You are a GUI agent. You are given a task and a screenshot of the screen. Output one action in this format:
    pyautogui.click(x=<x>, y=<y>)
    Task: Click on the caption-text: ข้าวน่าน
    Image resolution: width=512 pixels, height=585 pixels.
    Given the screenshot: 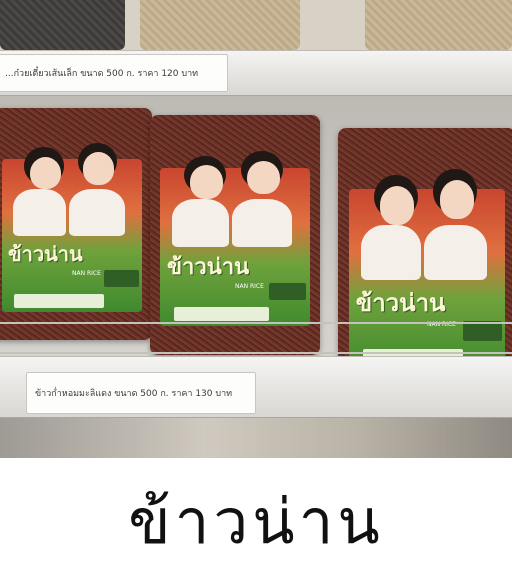 What is the action you would take?
    pyautogui.click(x=256, y=521)
    